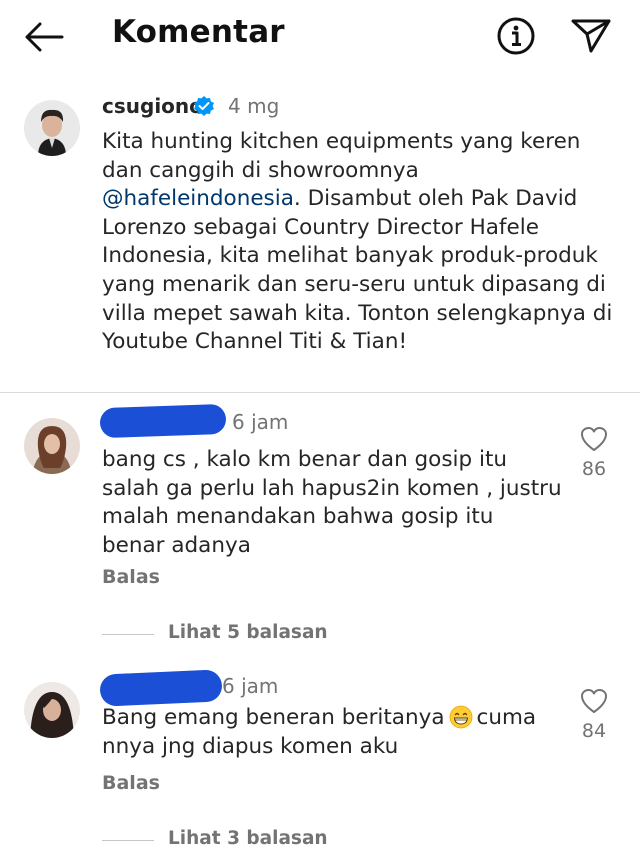  What do you see at coordinates (254, 106) in the screenshot?
I see `post-timestamp: 4 mg` at bounding box center [254, 106].